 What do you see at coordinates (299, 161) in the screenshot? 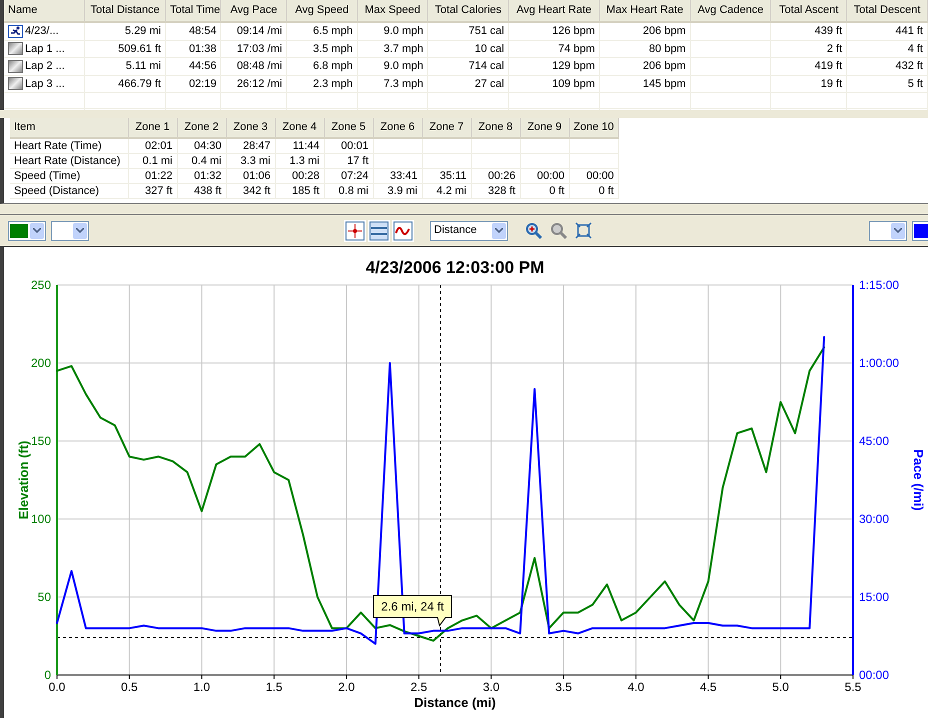
I see `table-cell: 1.3 mi` at bounding box center [299, 161].